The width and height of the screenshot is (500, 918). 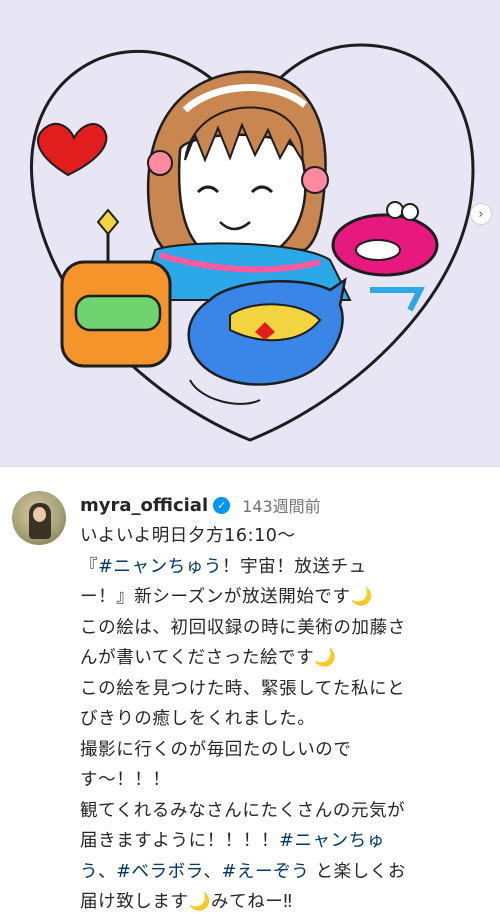 What do you see at coordinates (243, 810) in the screenshot?
I see `caption-segment: 観てくれるみなさんにたくさんの元気が` at bounding box center [243, 810].